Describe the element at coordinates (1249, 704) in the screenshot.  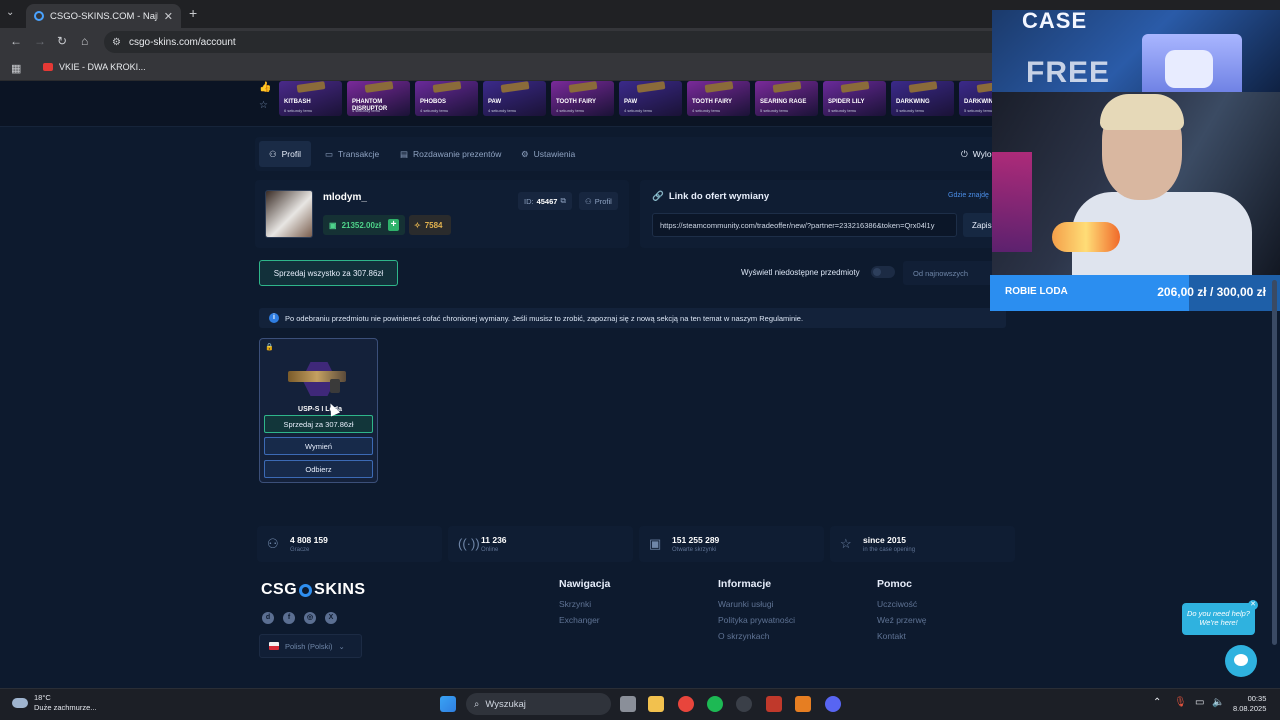
I see `clock: 00:35 8.08.2025` at that location.